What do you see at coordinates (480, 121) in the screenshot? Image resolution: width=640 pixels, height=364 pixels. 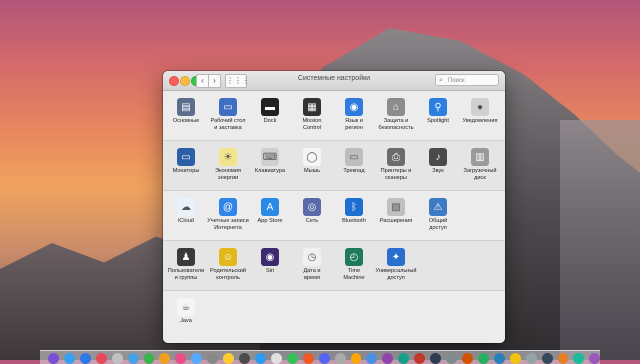 I see `pane-label: Уведомления` at bounding box center [480, 121].